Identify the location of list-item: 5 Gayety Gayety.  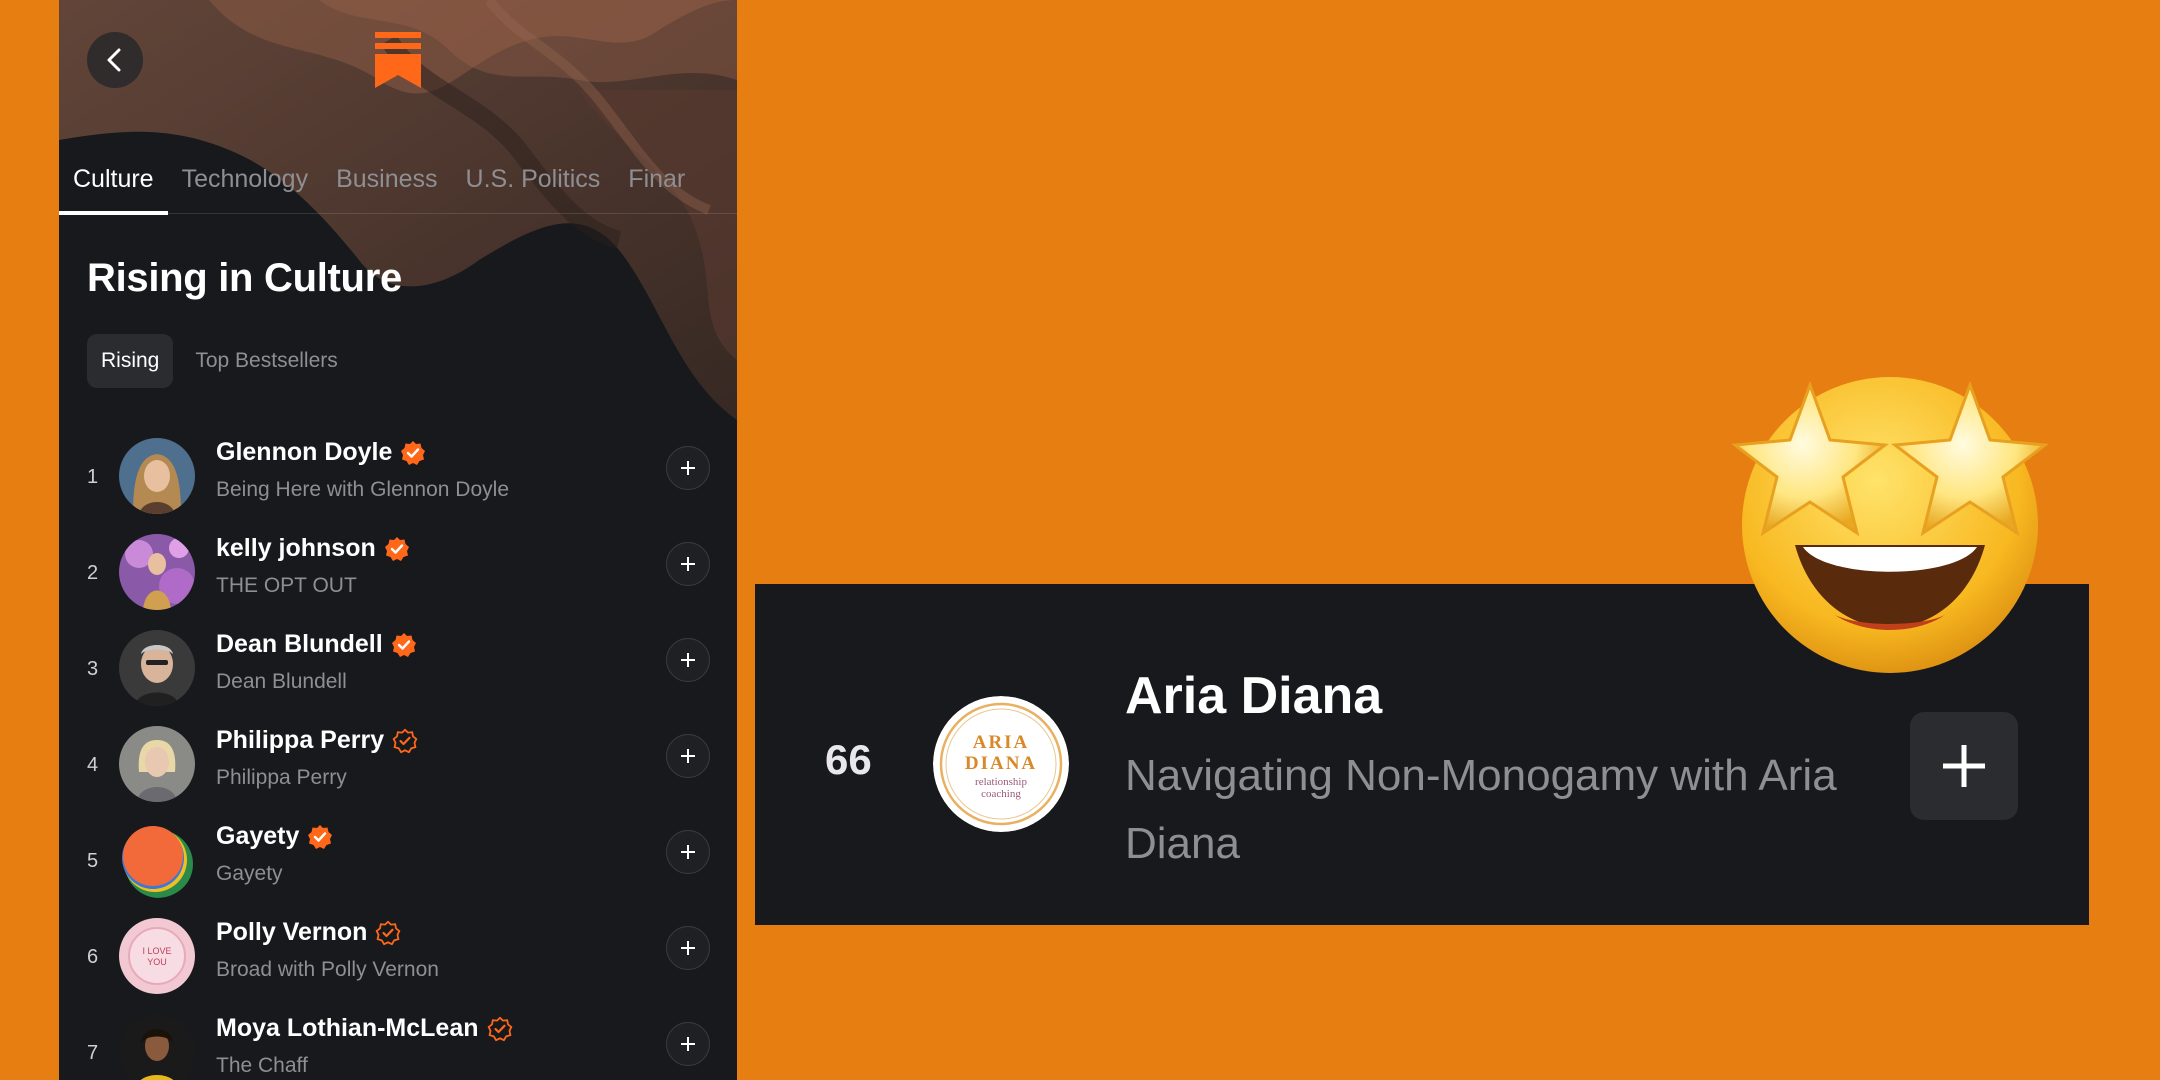
(398, 862).